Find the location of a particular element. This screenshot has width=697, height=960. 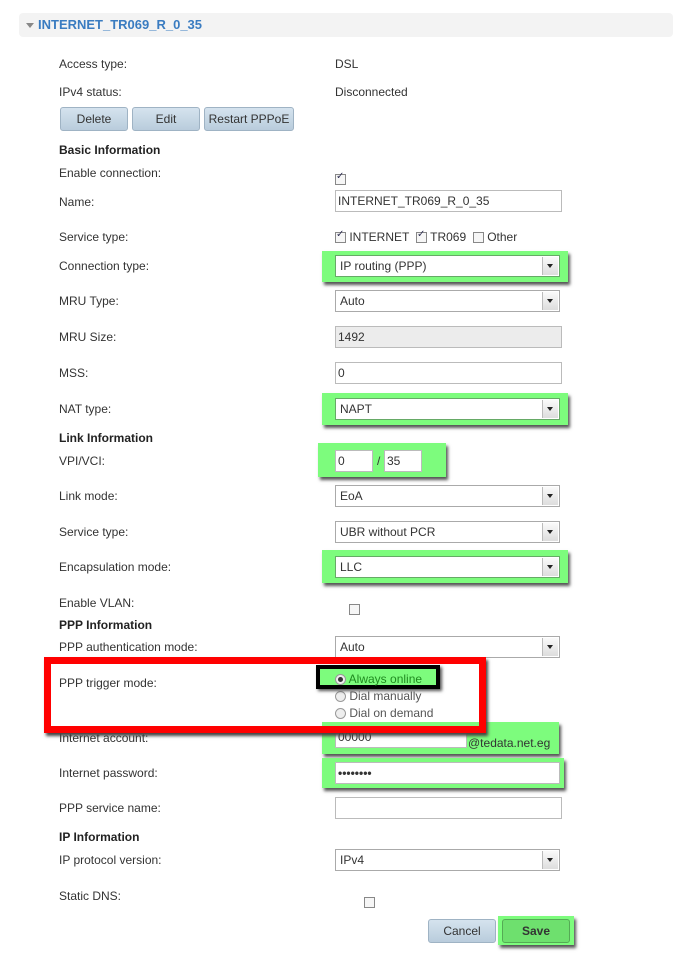

other-label: Other is located at coordinates (502, 237).